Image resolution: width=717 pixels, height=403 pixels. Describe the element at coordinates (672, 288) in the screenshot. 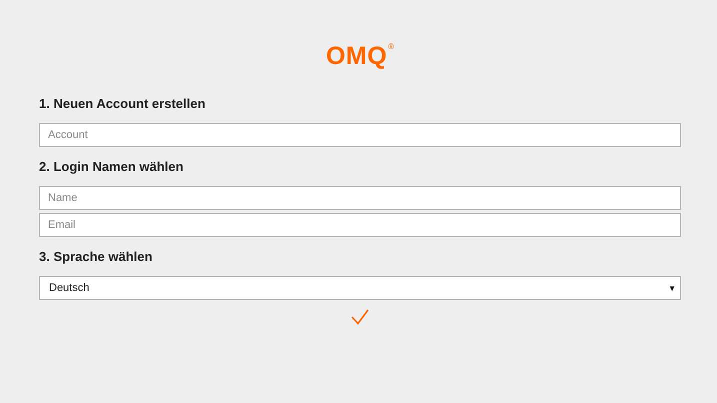

I see `caret-icon: ▼` at that location.